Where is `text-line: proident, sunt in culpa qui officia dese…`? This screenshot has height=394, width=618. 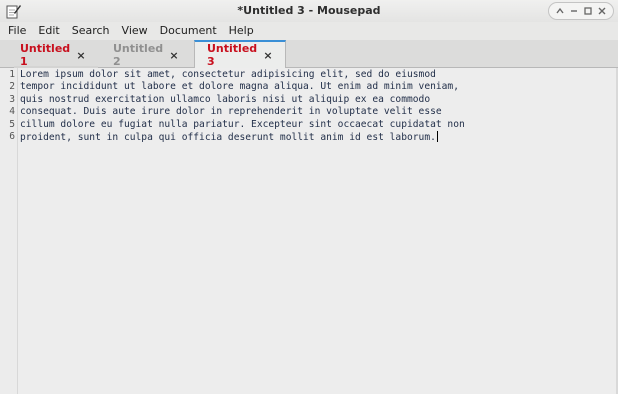
text-line: proident, sunt in culpa qui officia dese… is located at coordinates (228, 137).